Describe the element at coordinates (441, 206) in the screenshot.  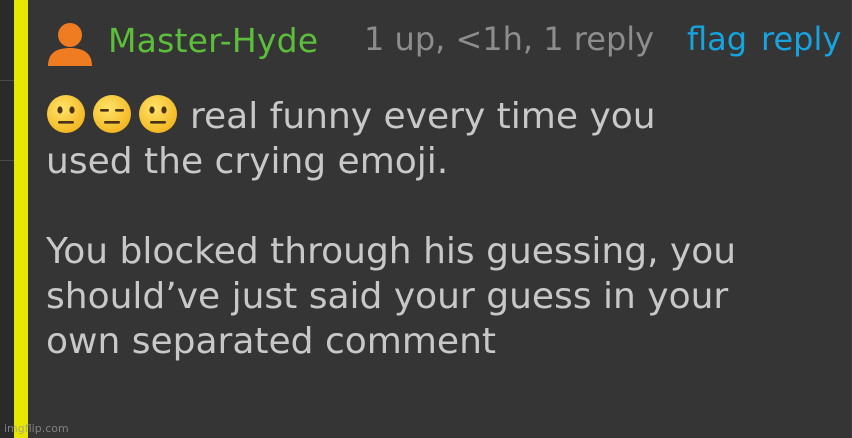
I see `paragraph-break` at that location.